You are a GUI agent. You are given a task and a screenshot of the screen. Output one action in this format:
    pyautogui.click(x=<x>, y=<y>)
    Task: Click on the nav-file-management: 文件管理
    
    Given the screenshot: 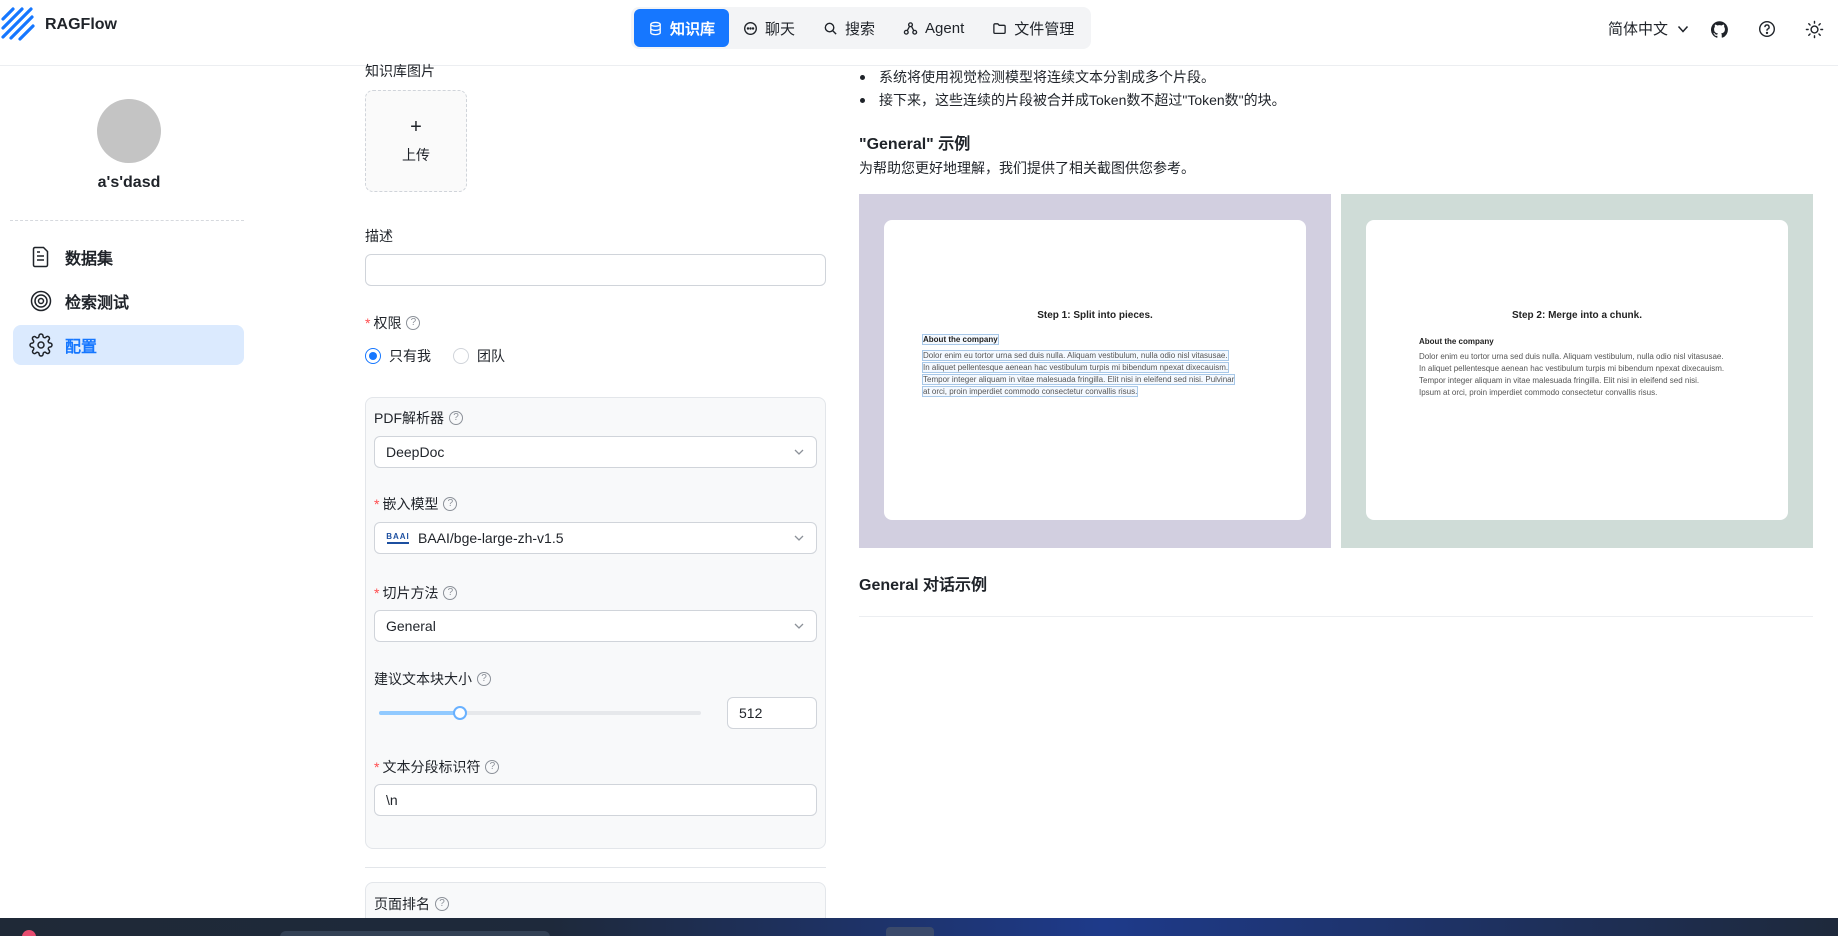 What is the action you would take?
    pyautogui.click(x=1033, y=28)
    